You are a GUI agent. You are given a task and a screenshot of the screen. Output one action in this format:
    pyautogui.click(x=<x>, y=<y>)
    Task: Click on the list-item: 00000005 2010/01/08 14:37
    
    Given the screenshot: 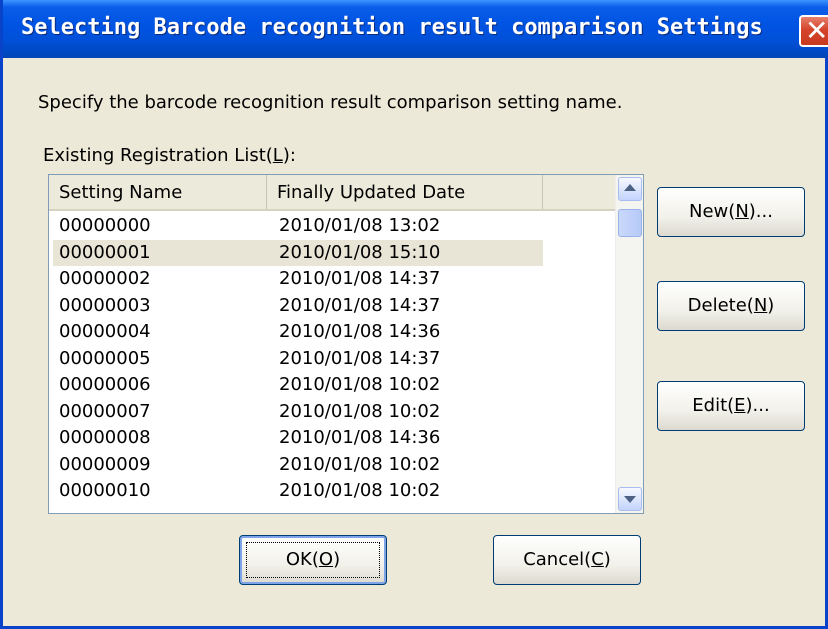 What is the action you would take?
    pyautogui.click(x=332, y=359)
    